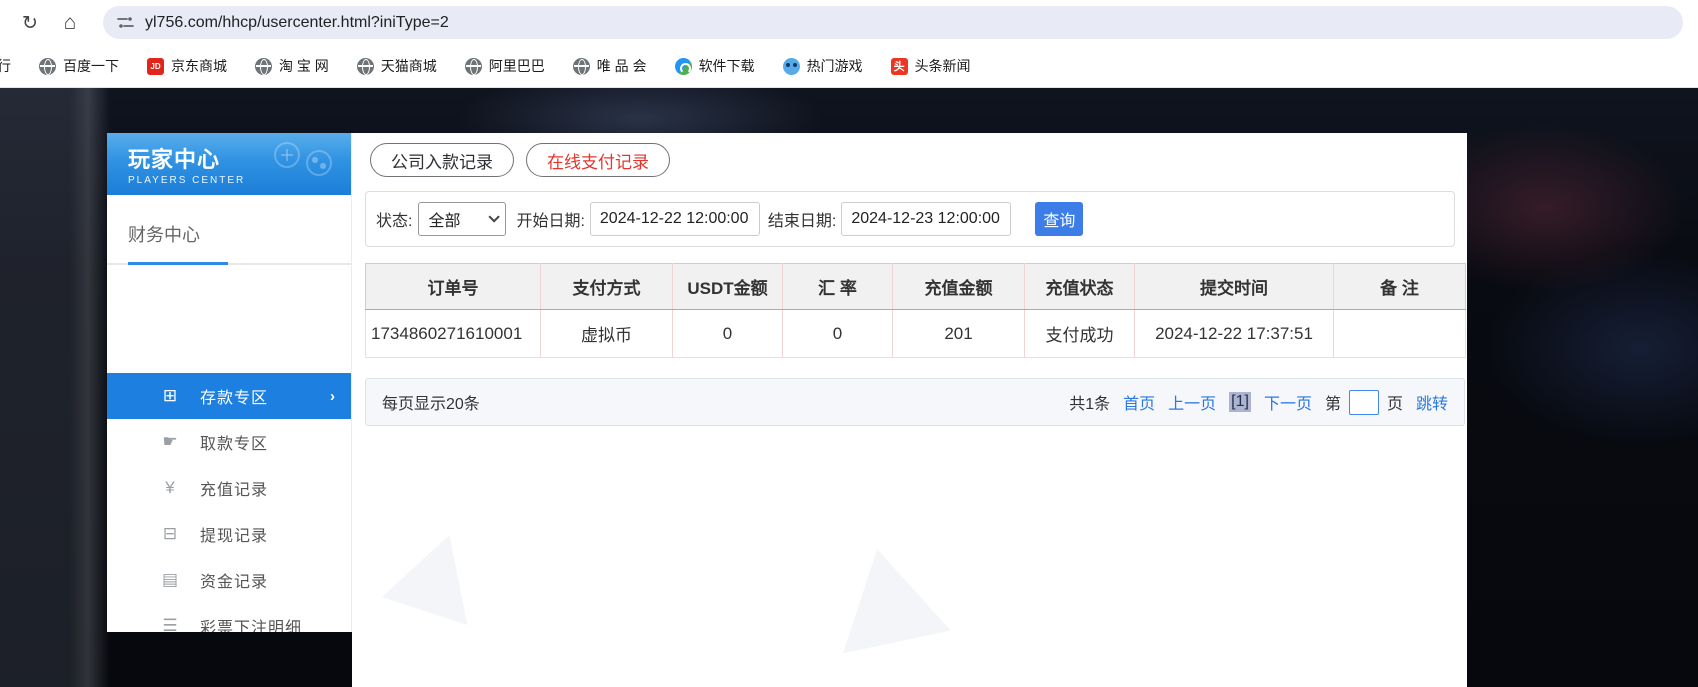  Describe the element at coordinates (893, 22) in the screenshot. I see `address-bar: yl756.com/hhcp/usercenter.html?iniType=2` at that location.